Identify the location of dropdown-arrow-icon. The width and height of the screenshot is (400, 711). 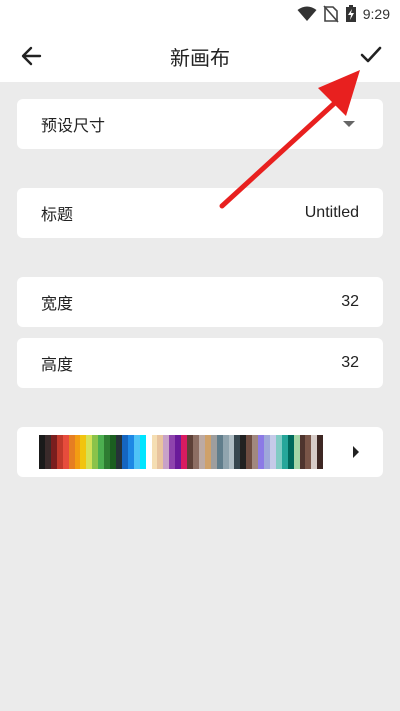
(349, 124).